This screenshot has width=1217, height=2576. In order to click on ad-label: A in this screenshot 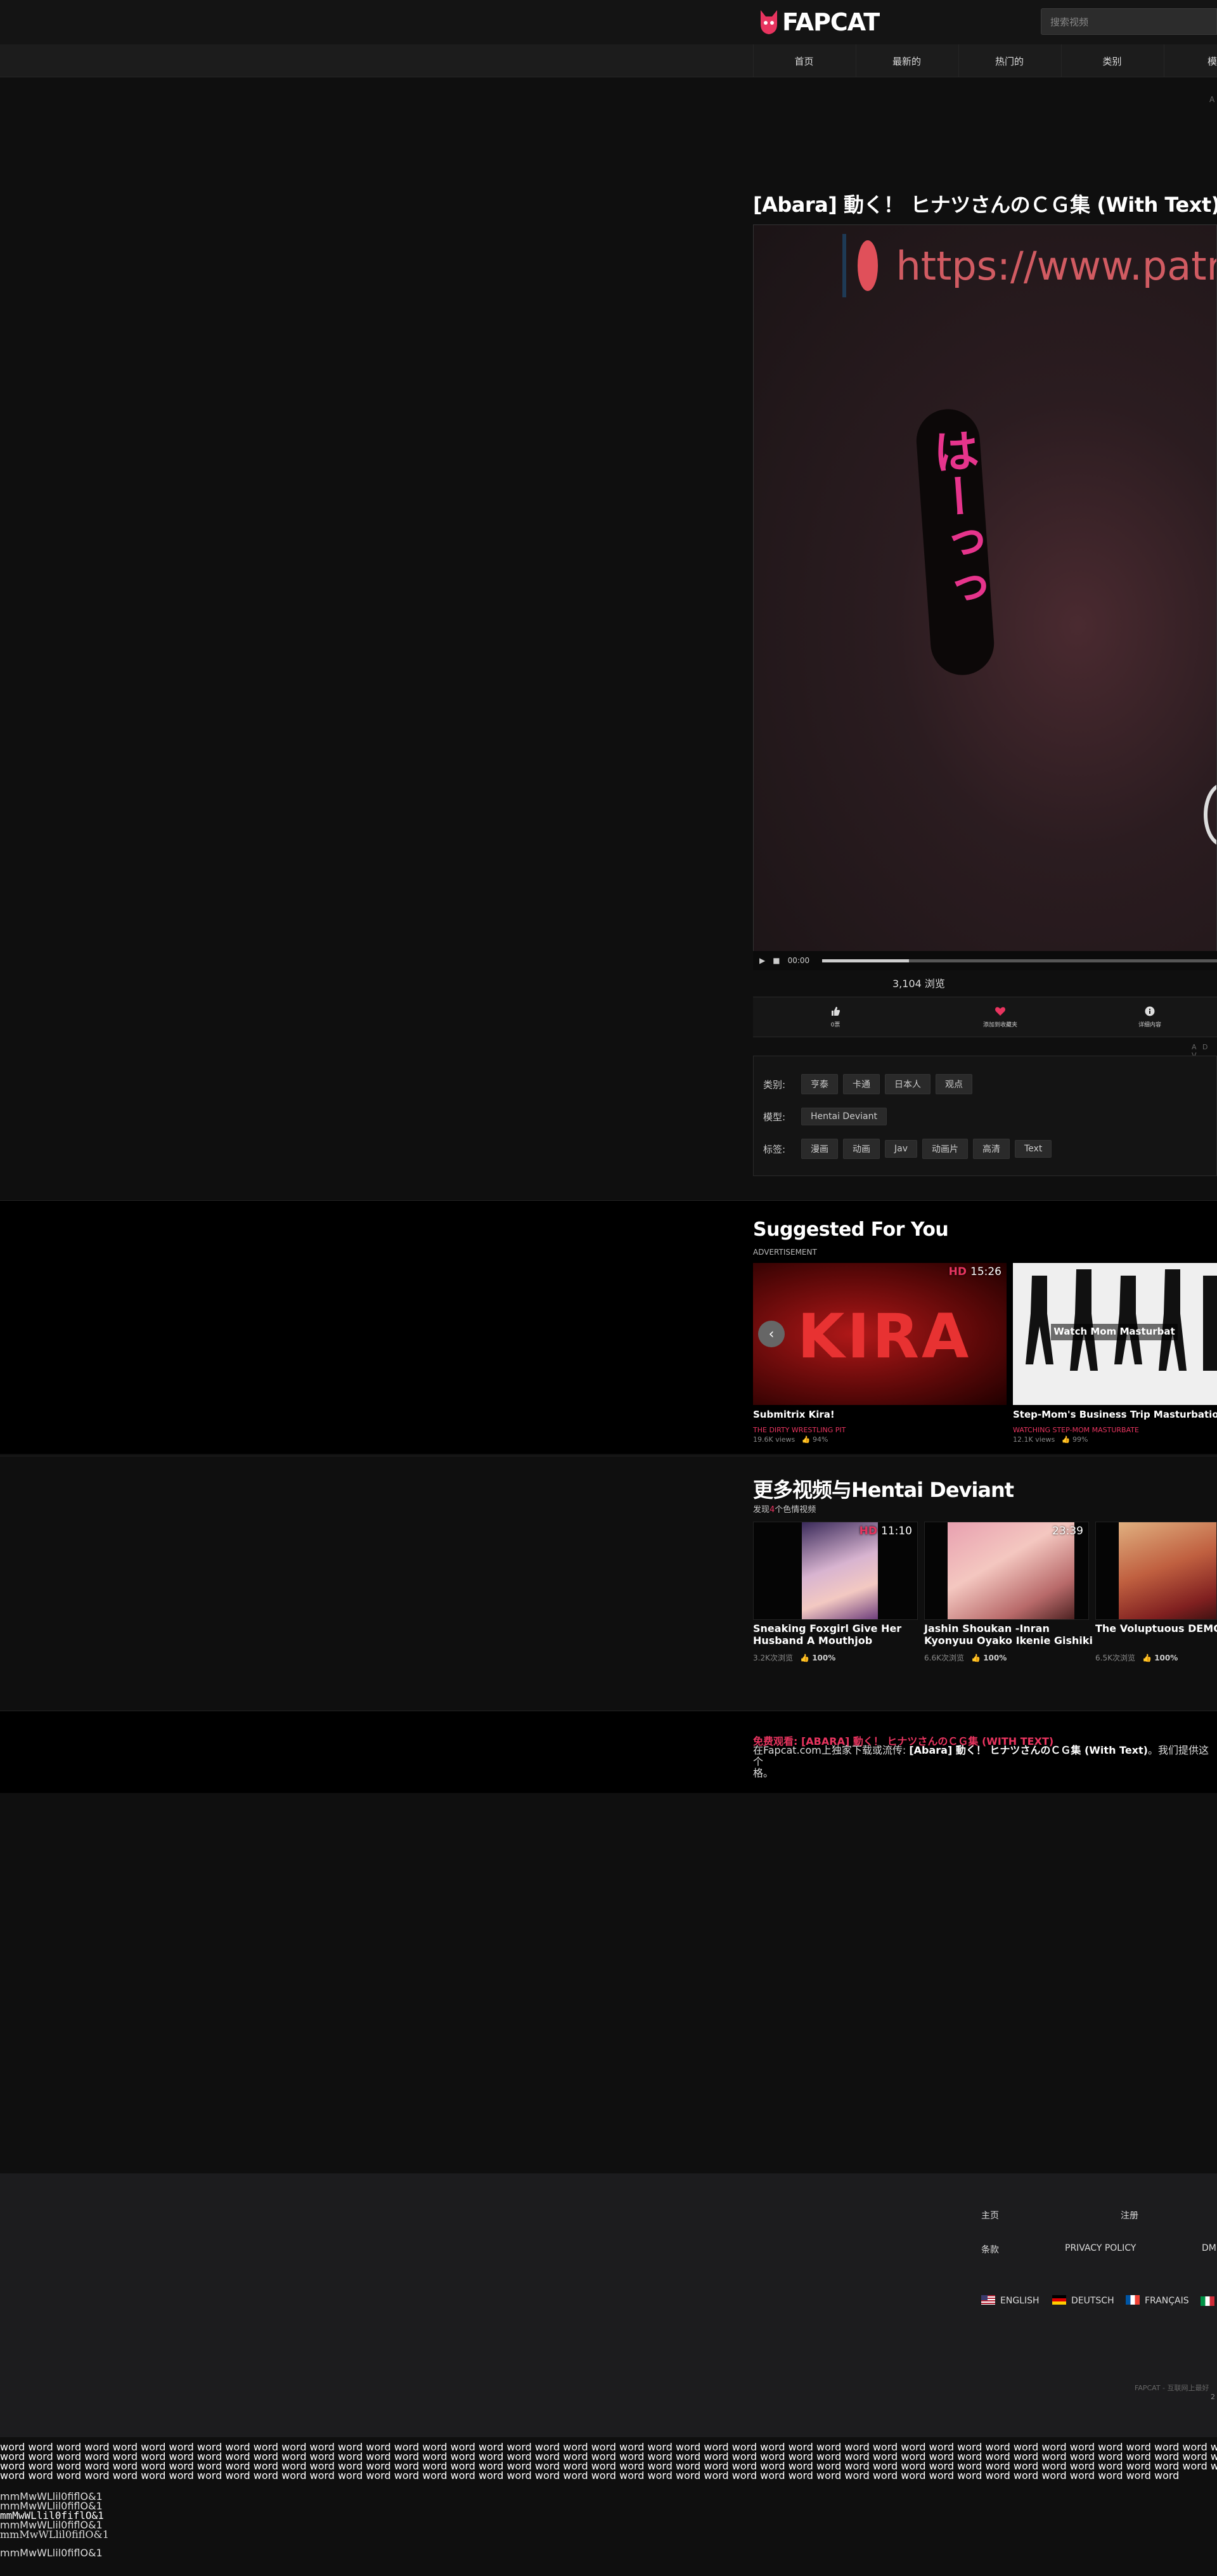, I will do `click(1212, 99)`.